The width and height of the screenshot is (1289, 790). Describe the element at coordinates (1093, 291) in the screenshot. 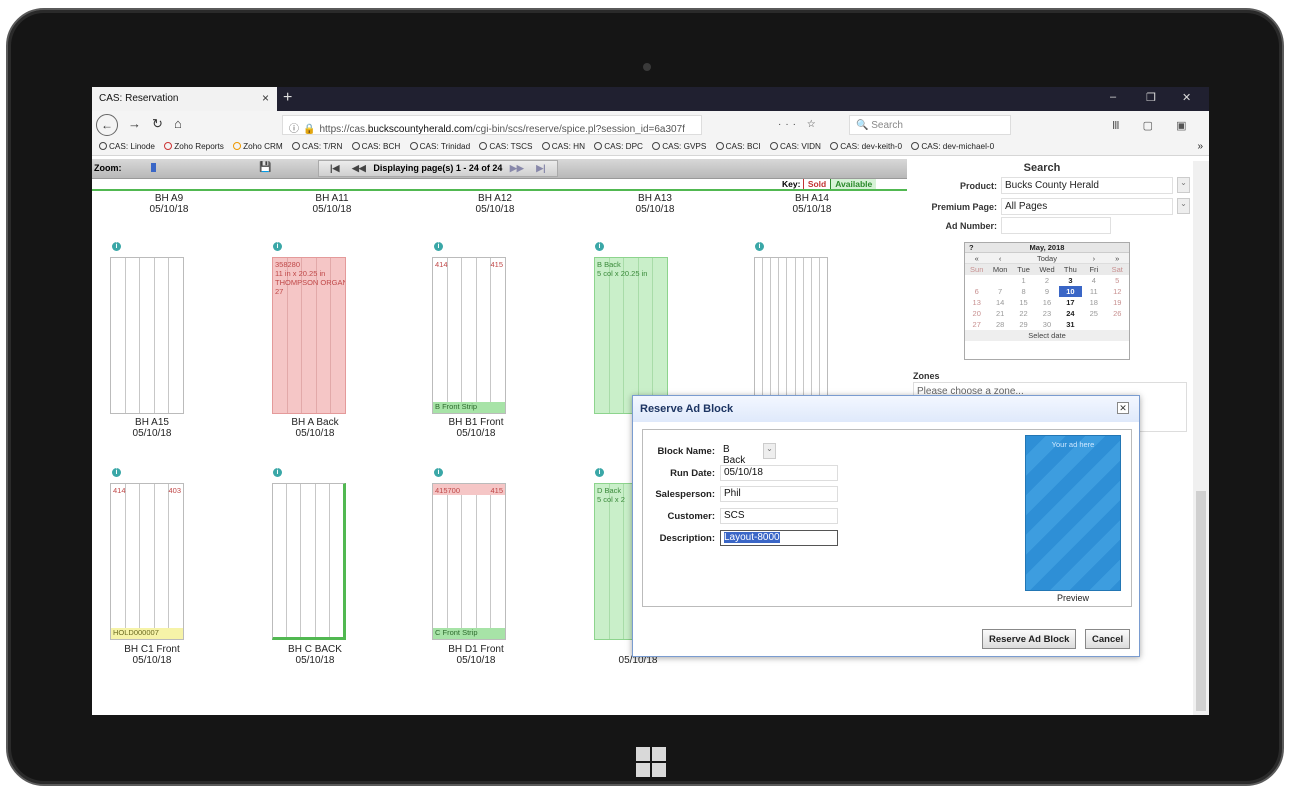

I see `calendar-day: 11` at that location.